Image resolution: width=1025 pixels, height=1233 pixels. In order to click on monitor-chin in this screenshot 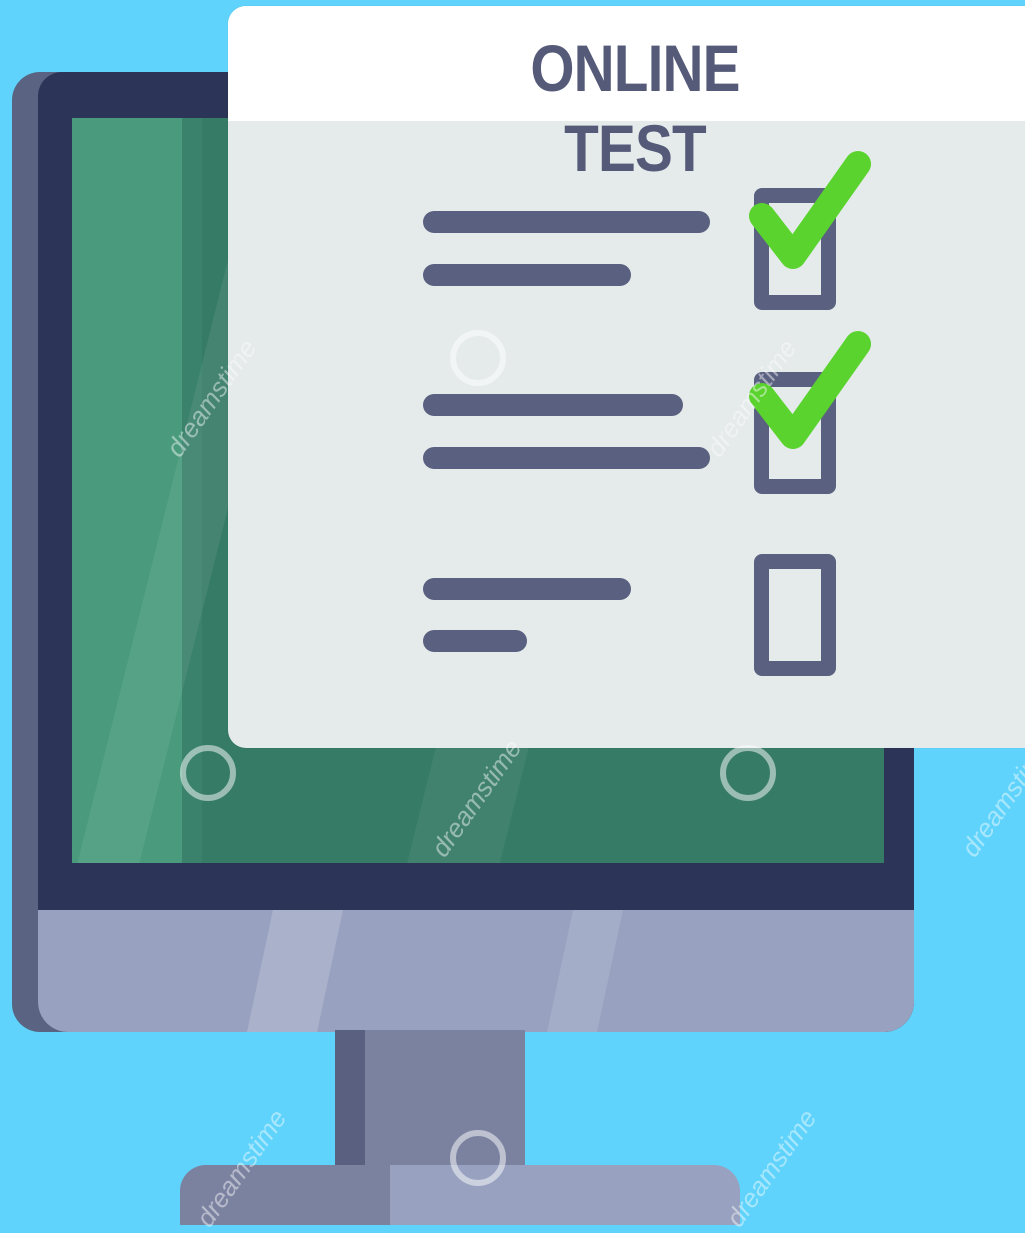, I will do `click(476, 971)`.